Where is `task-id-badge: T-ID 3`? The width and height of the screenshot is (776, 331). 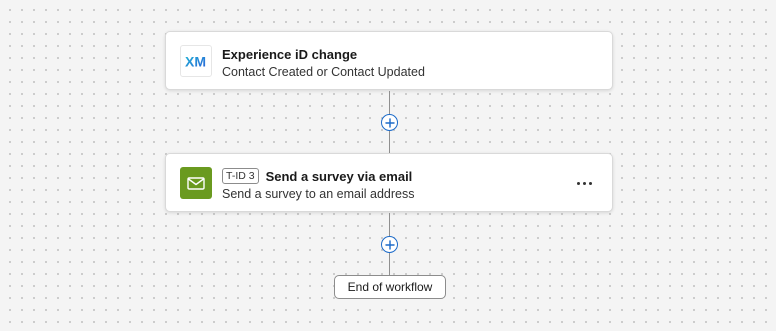
task-id-badge: T-ID 3 is located at coordinates (240, 176).